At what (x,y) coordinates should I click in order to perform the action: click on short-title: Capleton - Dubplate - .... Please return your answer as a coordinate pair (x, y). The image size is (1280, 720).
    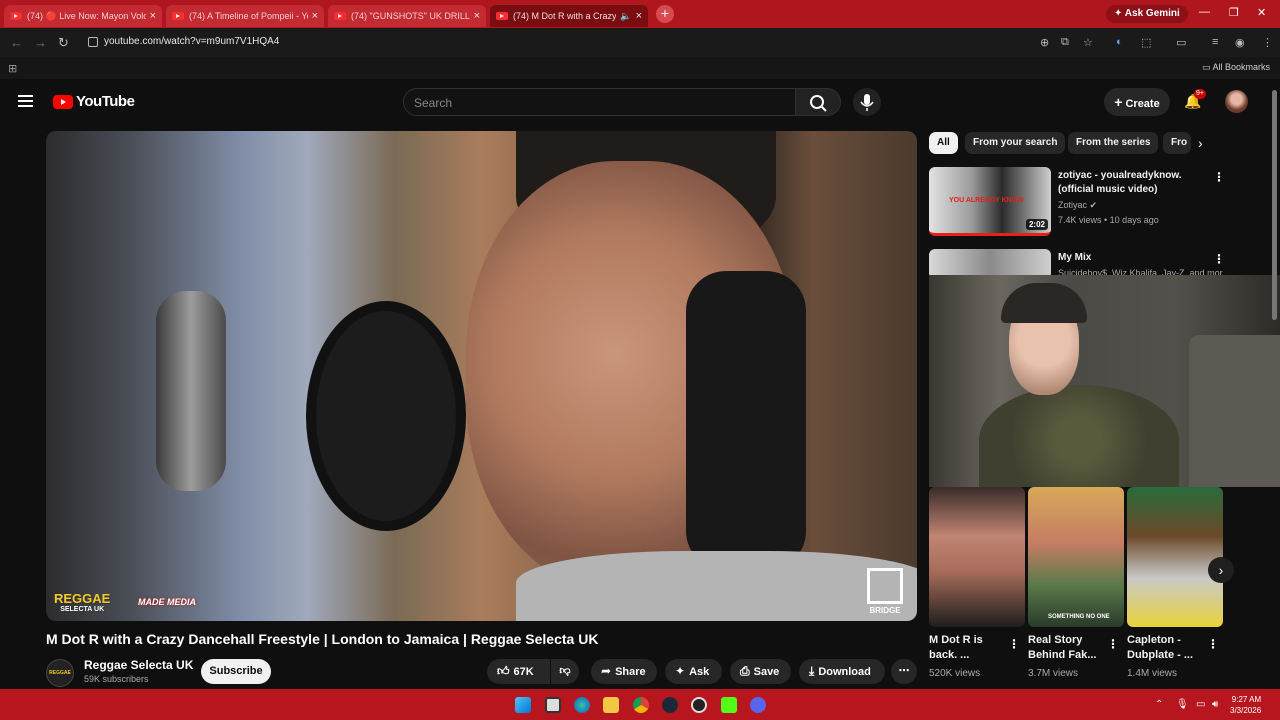
    Looking at the image, I should click on (1166, 648).